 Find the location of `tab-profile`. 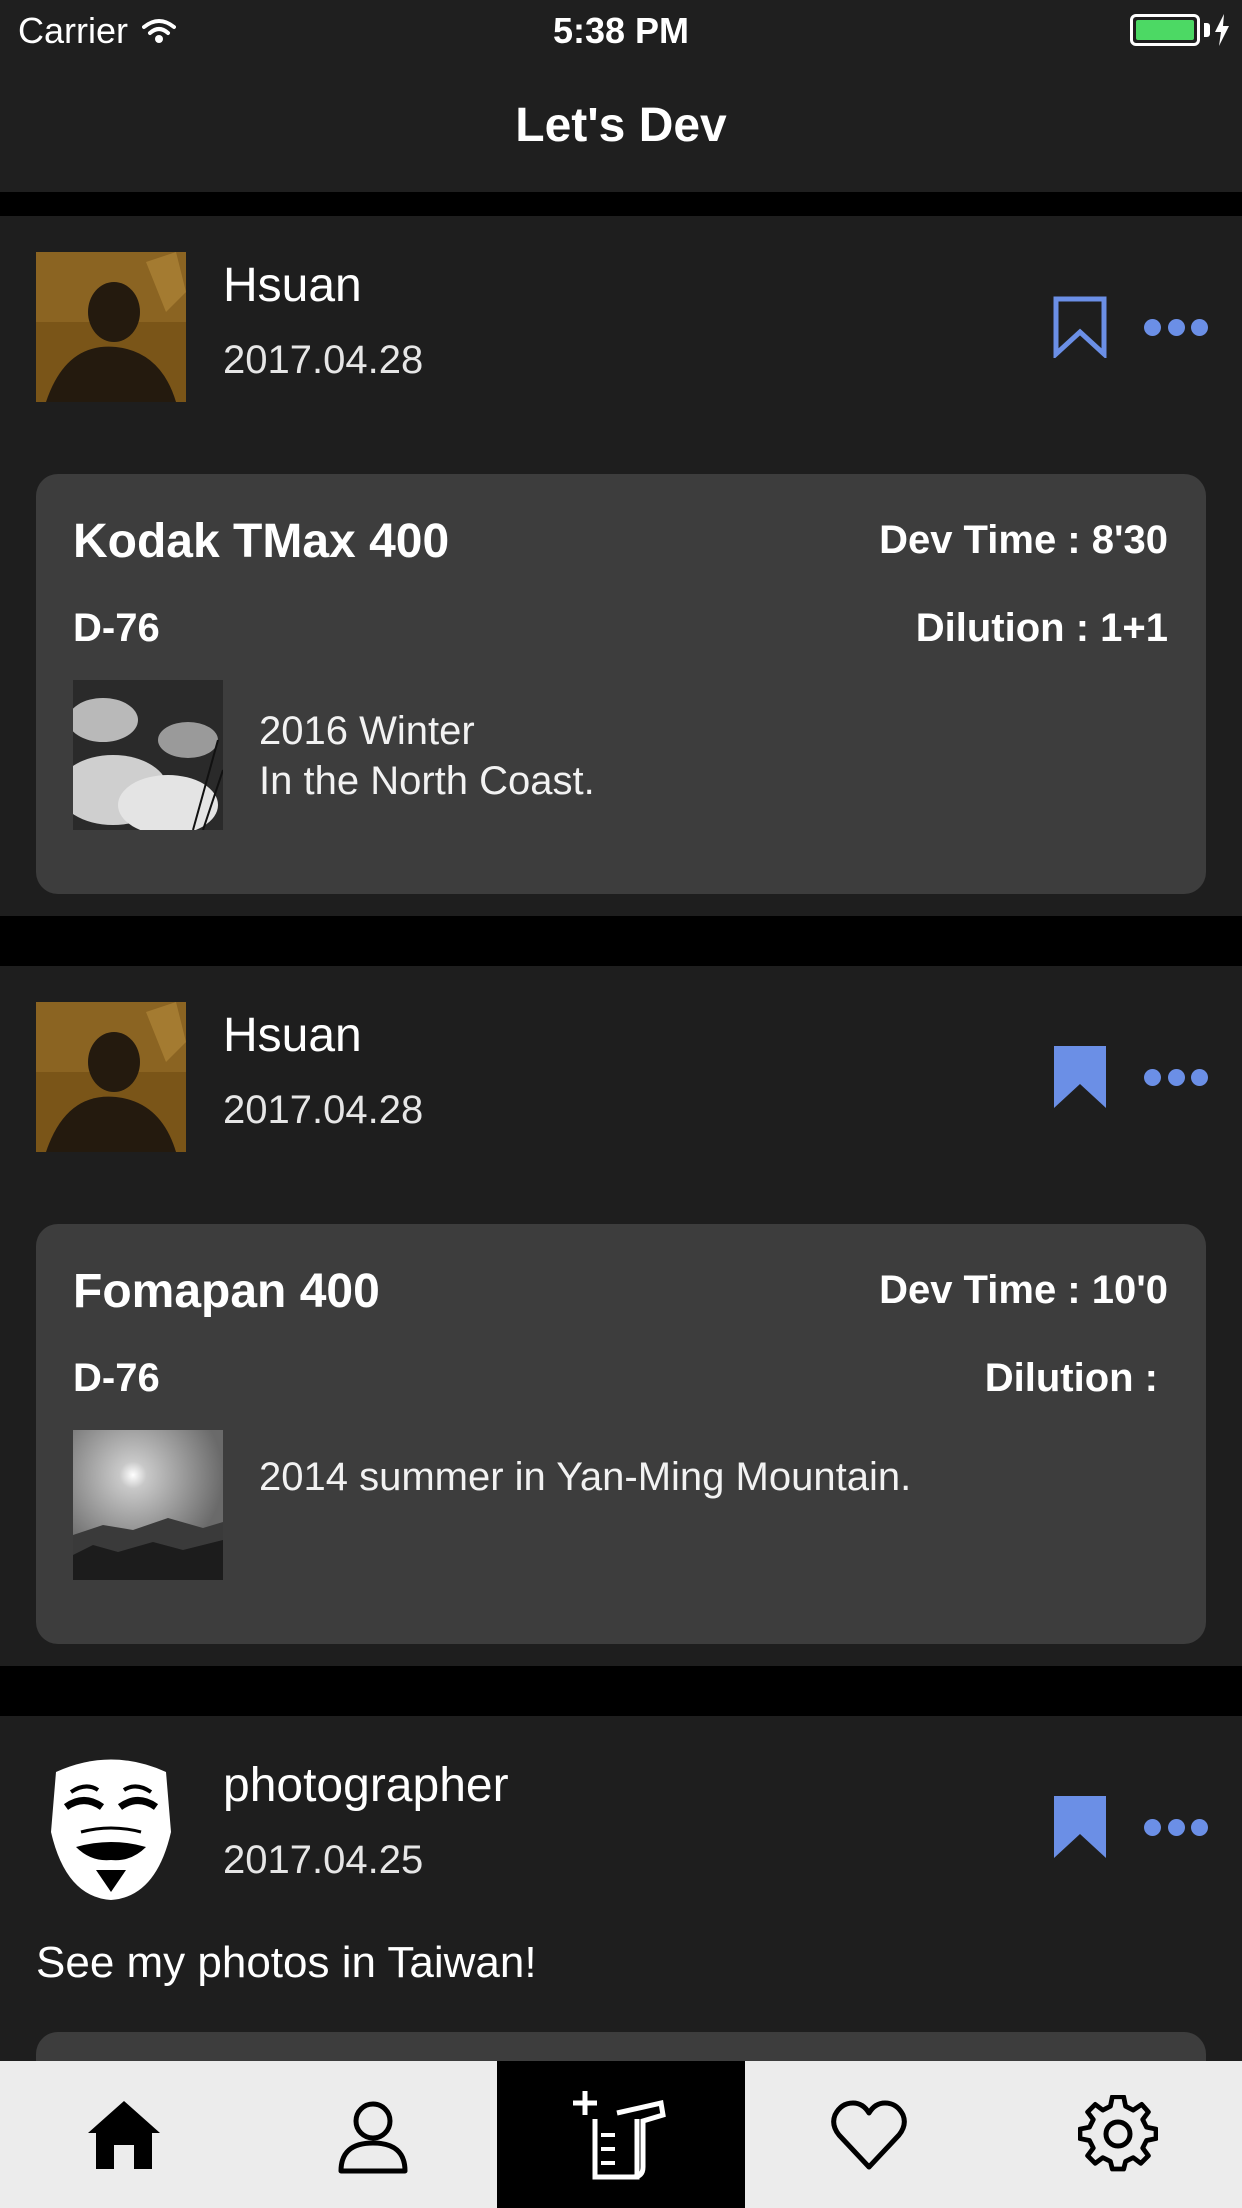

tab-profile is located at coordinates (372, 2134).